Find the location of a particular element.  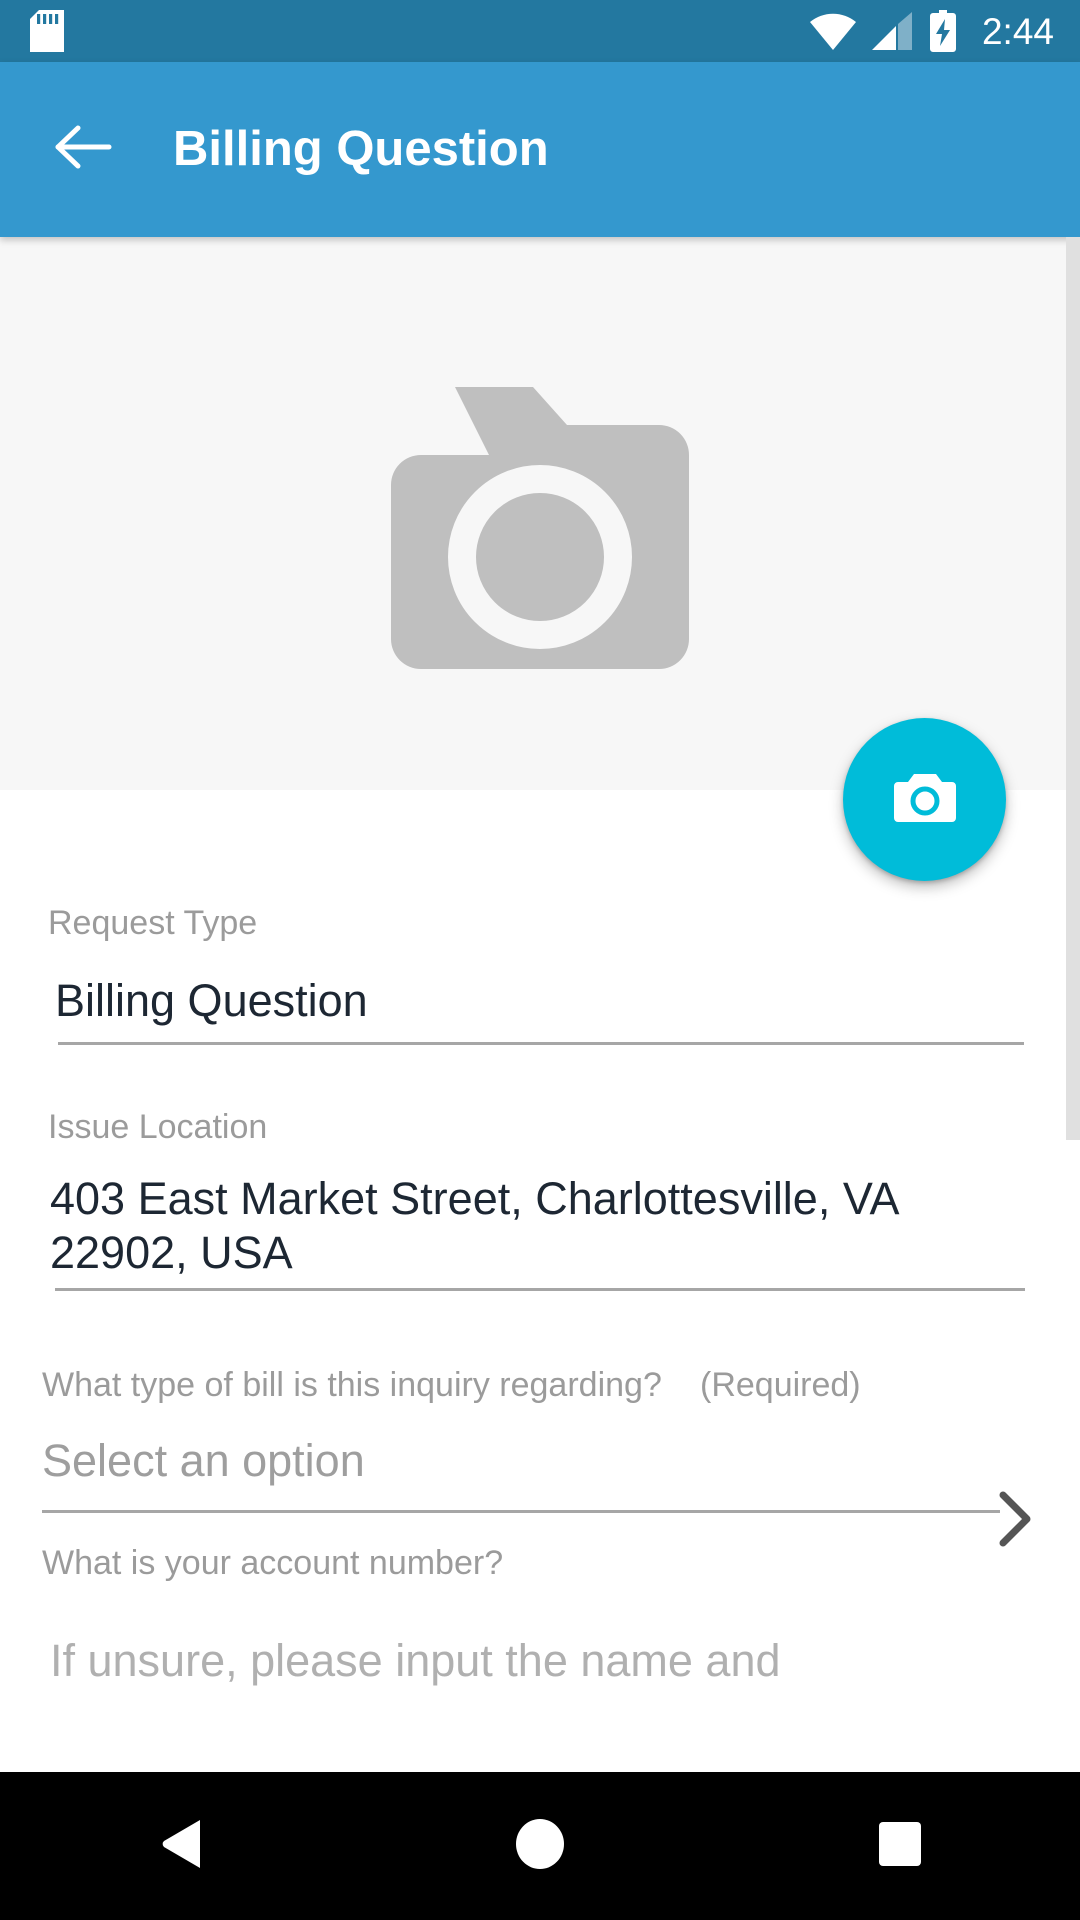

sd-card-icon is located at coordinates (47, 31).